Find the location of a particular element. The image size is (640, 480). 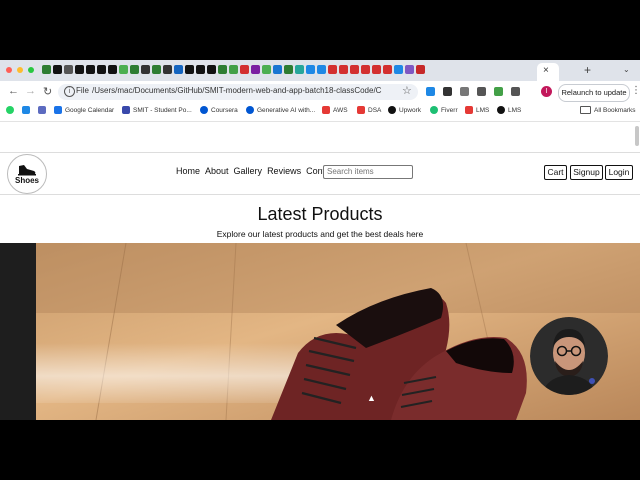

page-scrollbar is located at coordinates (637, 136).